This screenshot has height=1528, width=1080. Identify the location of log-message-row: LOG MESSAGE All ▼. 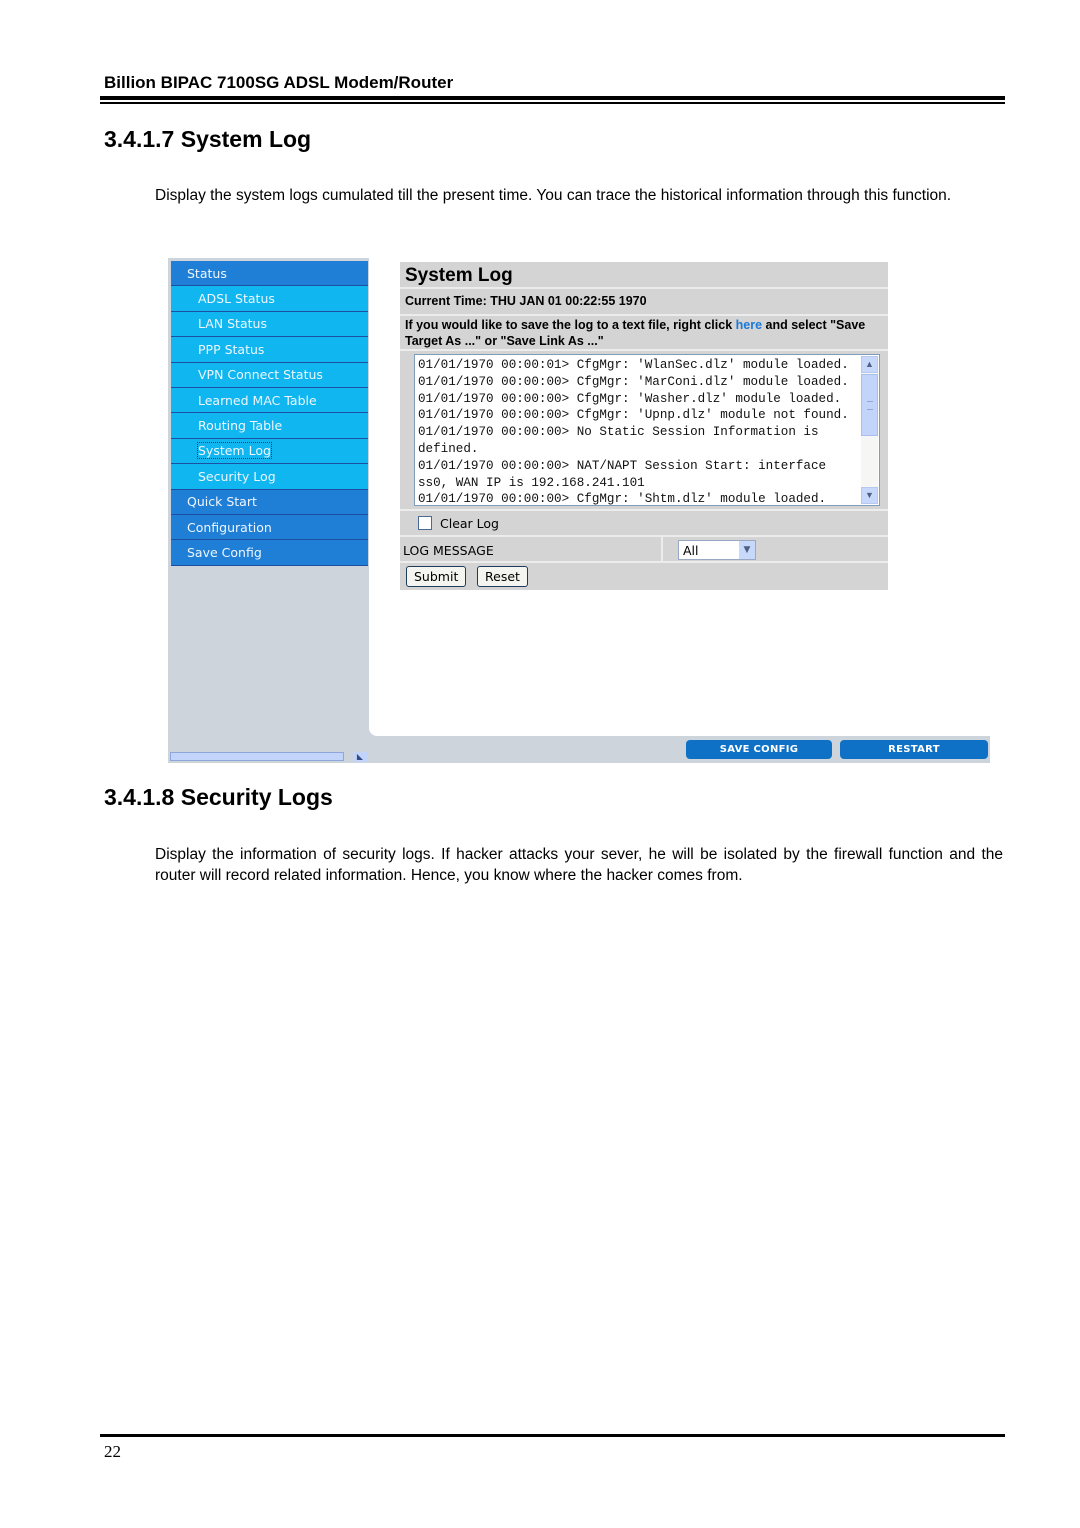
(644, 550).